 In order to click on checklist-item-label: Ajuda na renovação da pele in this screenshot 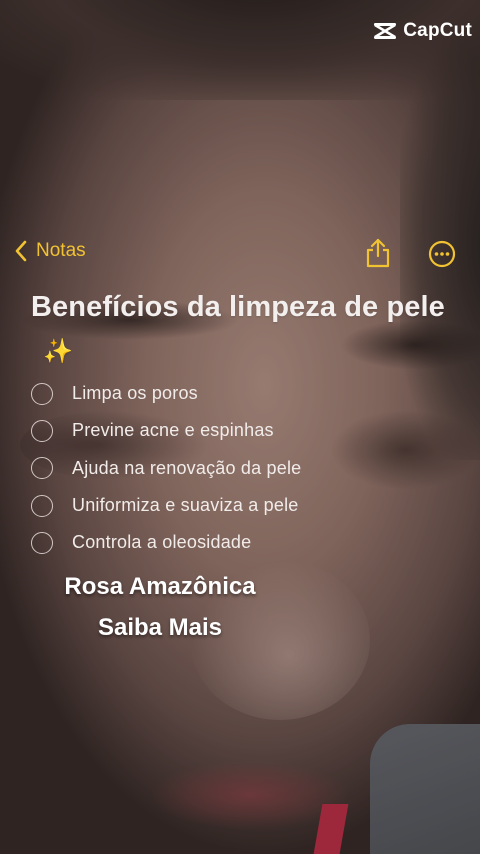, I will do `click(186, 468)`.